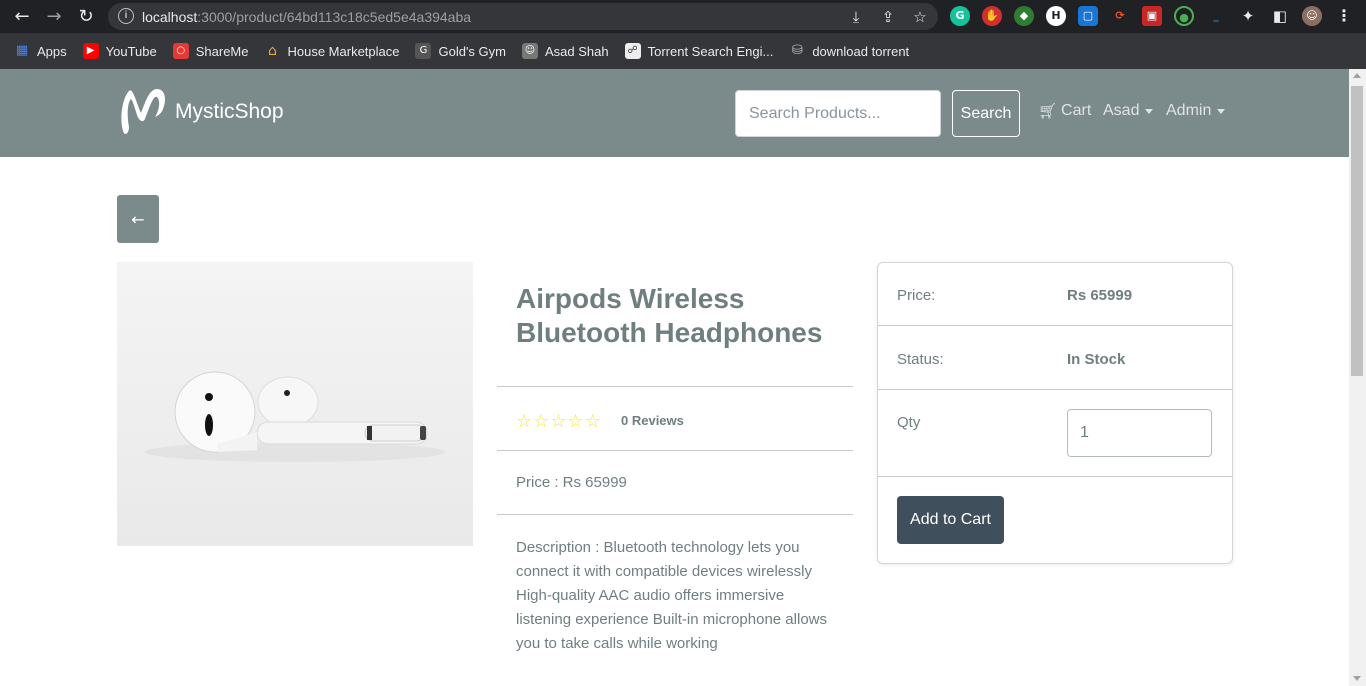  I want to click on bookmark-golds-gym: G Gold's Gym, so click(460, 51).